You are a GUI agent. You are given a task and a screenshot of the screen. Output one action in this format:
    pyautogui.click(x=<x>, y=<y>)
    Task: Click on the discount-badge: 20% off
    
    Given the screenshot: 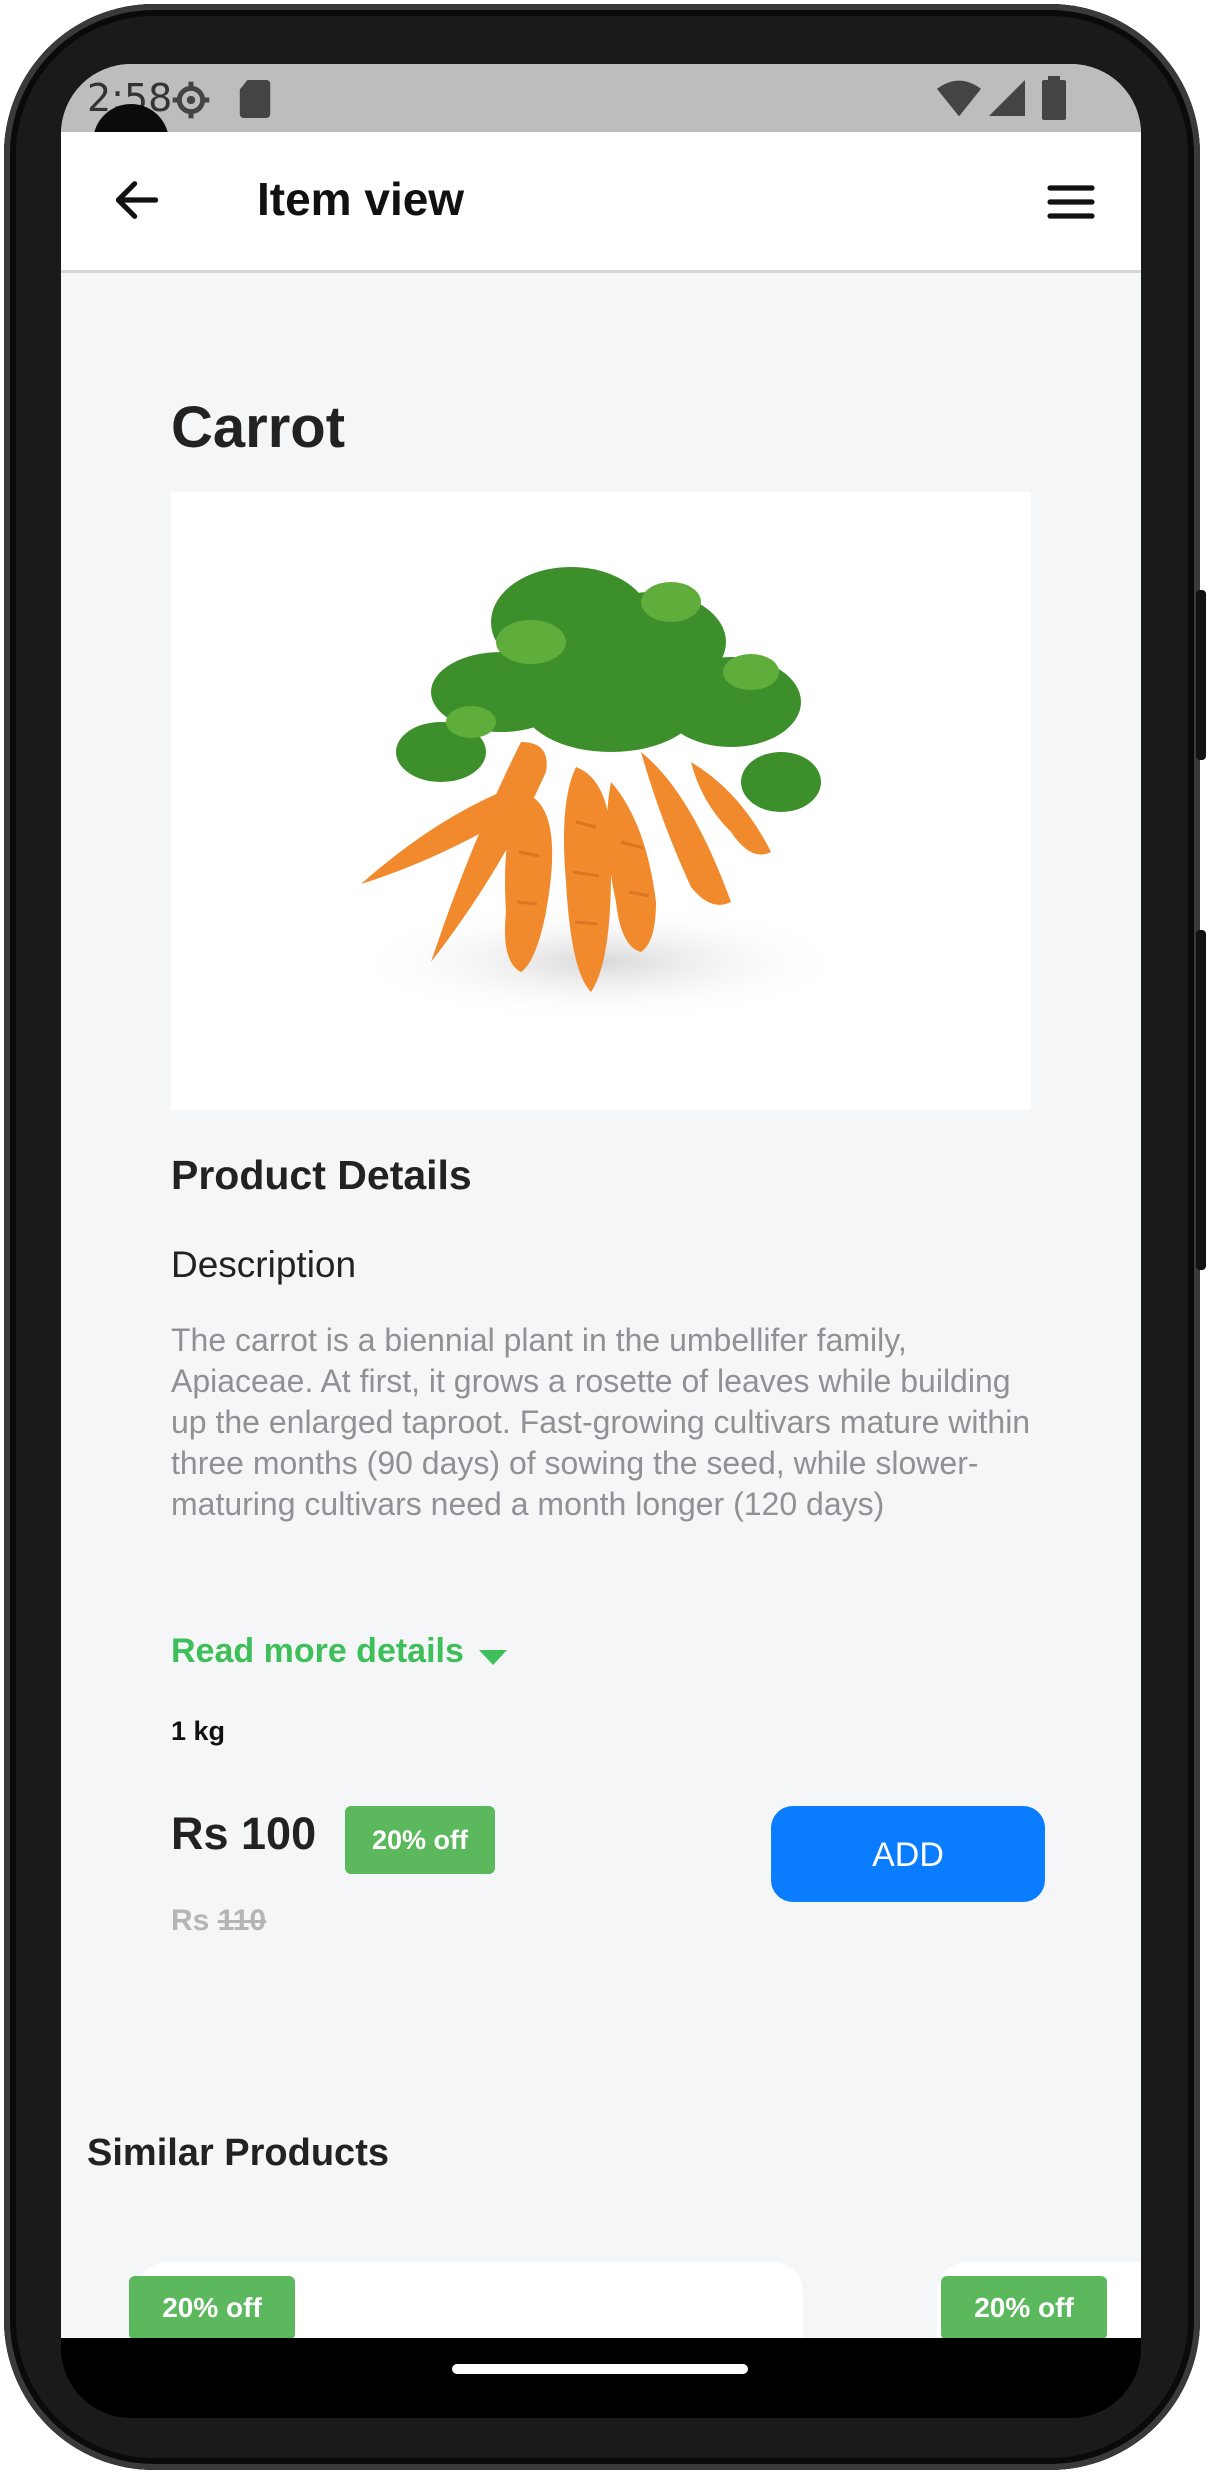 What is the action you would take?
    pyautogui.click(x=420, y=1840)
    